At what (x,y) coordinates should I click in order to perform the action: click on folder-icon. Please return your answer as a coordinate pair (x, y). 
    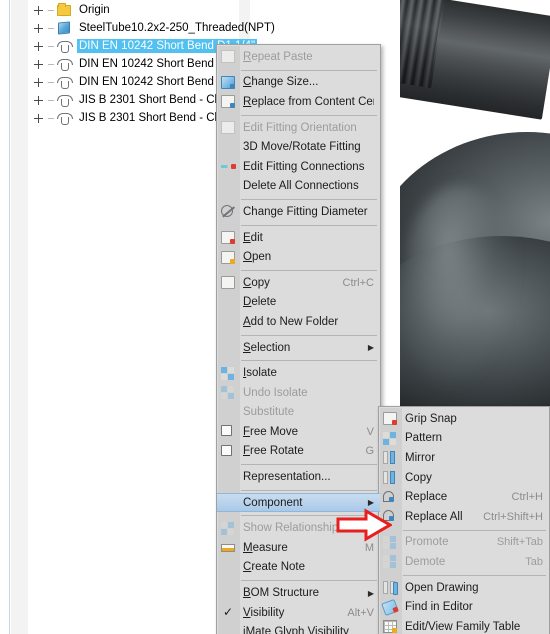
    Looking at the image, I should click on (64, 9).